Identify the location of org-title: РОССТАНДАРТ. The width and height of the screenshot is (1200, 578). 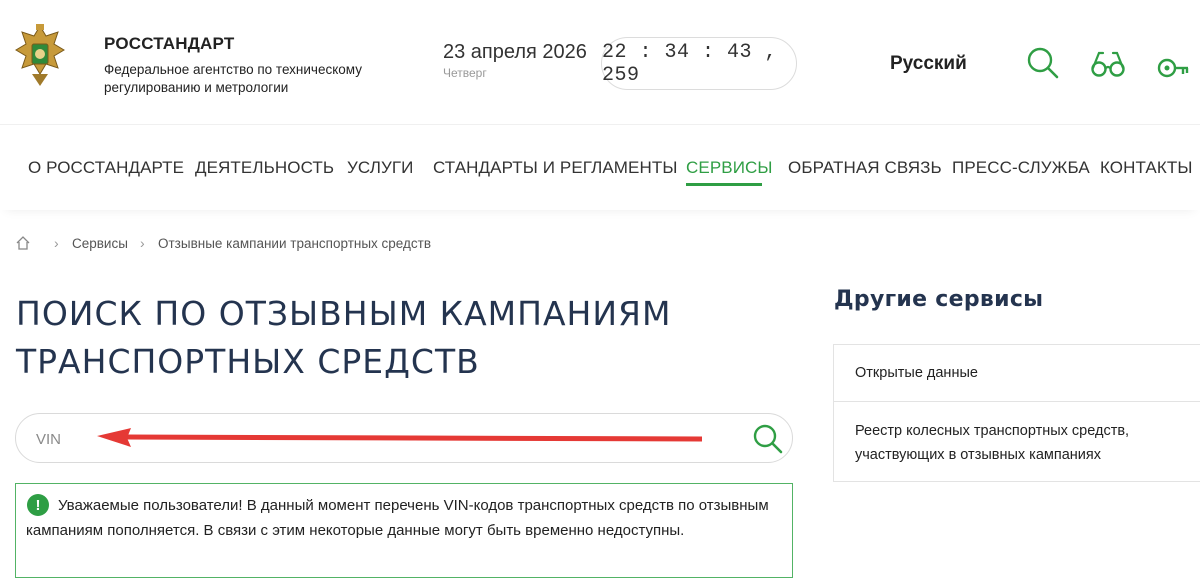
(169, 44).